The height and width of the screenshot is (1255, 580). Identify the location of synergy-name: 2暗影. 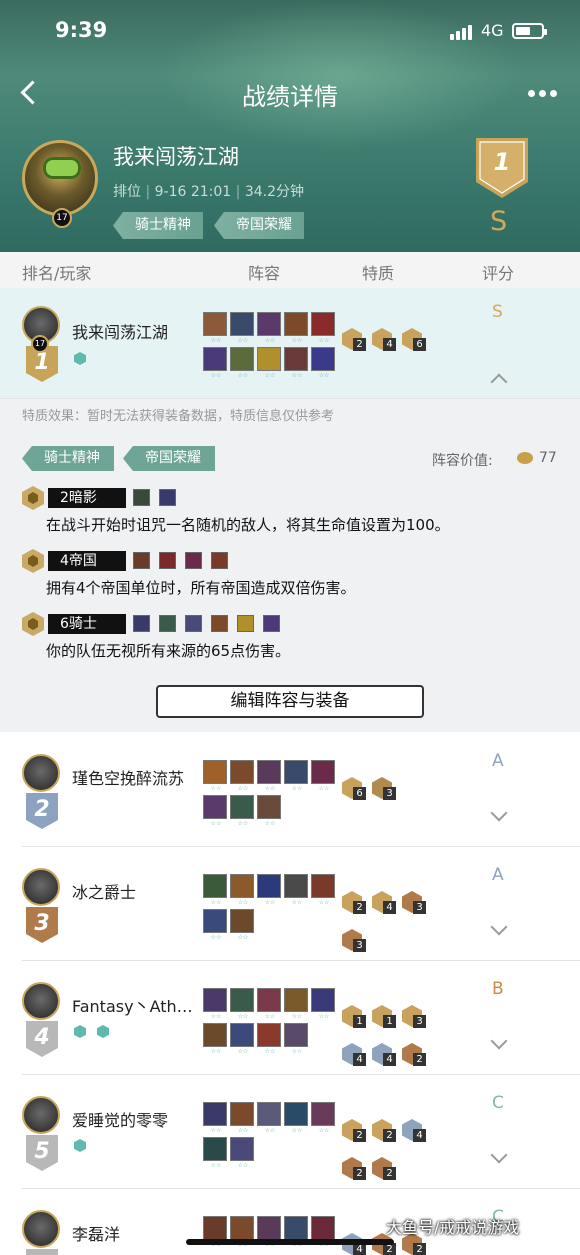
(87, 498).